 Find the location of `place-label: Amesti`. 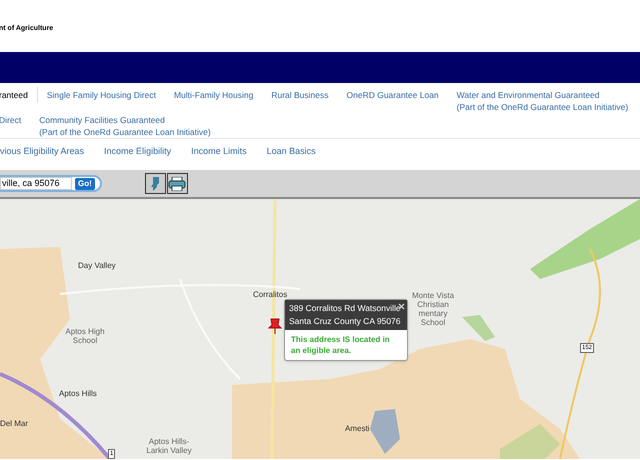

place-label: Amesti is located at coordinates (357, 428).